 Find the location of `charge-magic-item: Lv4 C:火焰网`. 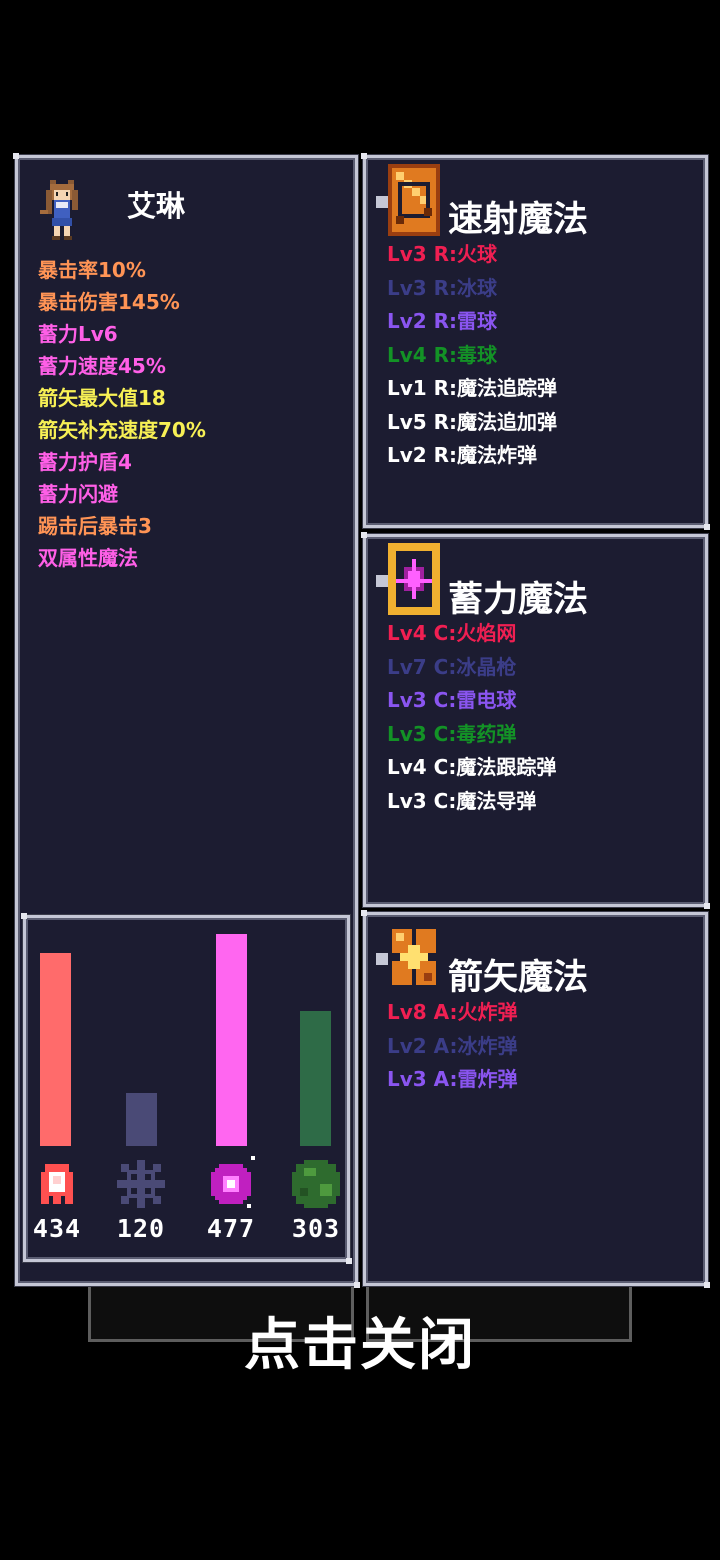

charge-magic-item: Lv4 C:火焰网 is located at coordinates (452, 633).